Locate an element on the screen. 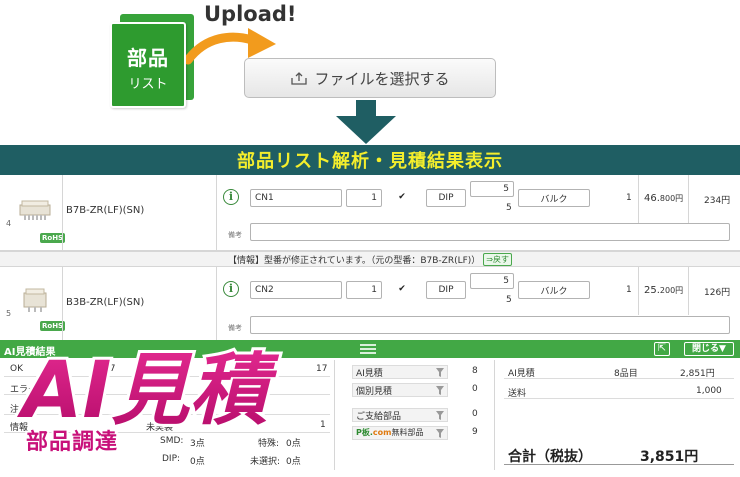  card-title: 部品 is located at coordinates (148, 58).